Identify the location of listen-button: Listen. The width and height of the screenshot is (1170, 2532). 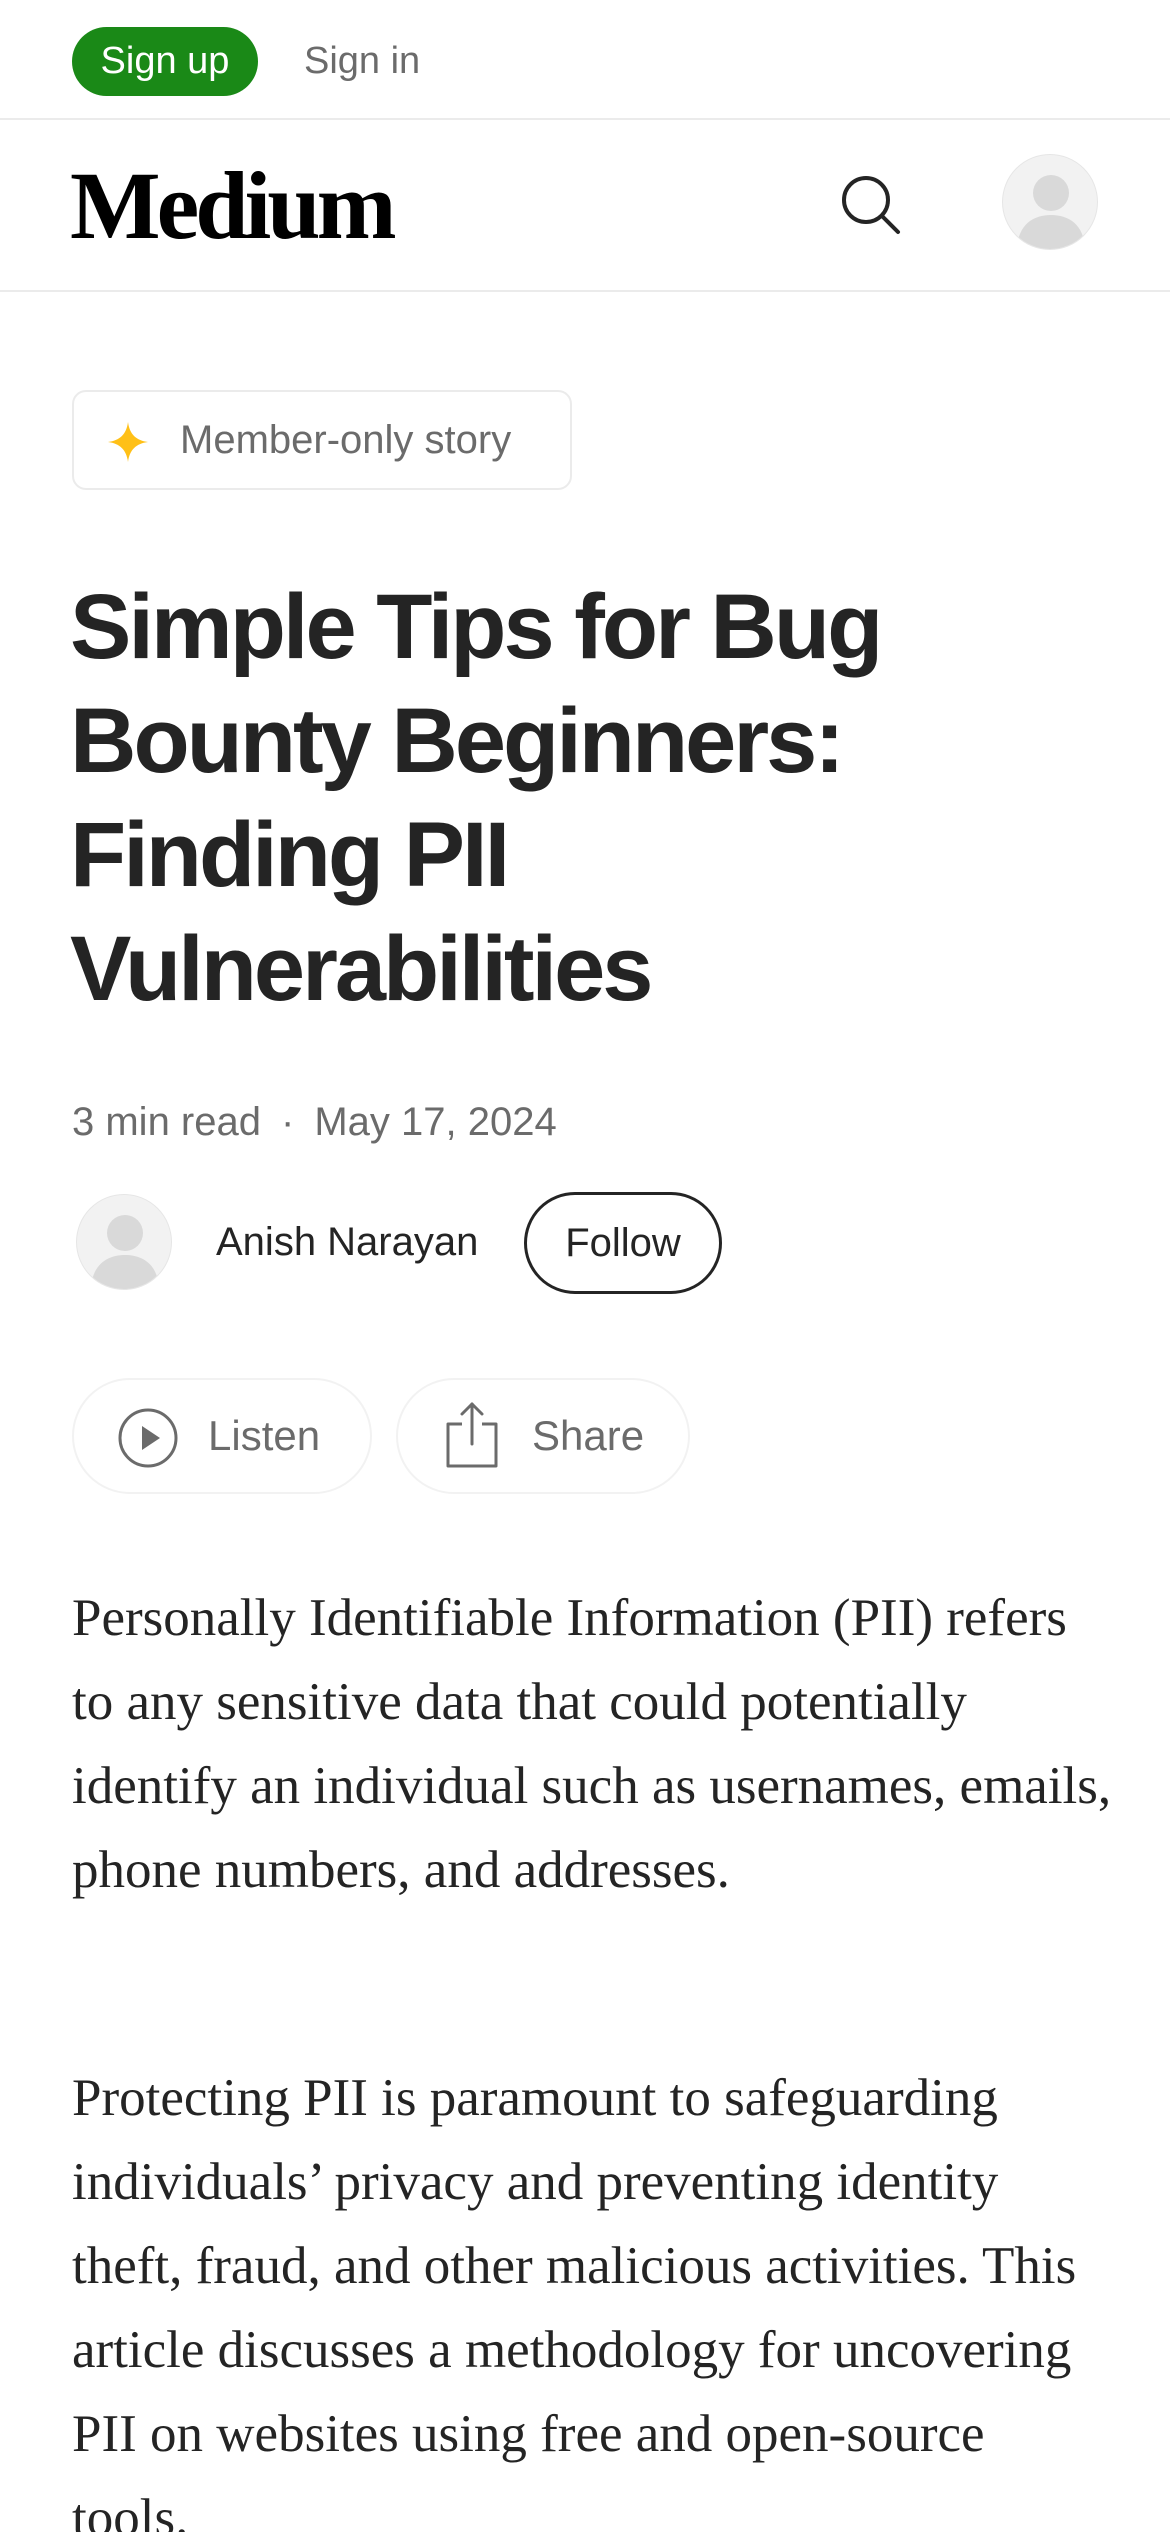
(222, 1436).